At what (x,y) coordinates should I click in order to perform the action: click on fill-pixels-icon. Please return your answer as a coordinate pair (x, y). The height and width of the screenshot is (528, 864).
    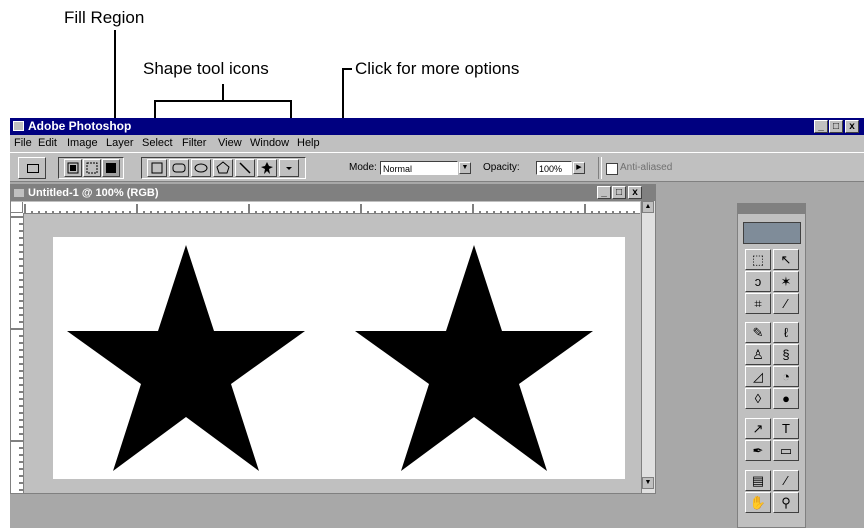
    Looking at the image, I should click on (111, 168).